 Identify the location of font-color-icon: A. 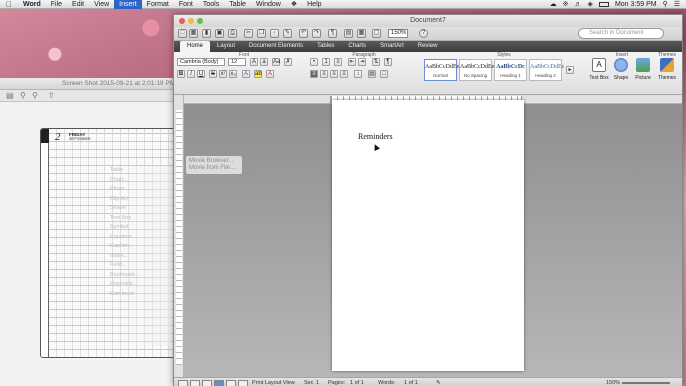
(270, 74).